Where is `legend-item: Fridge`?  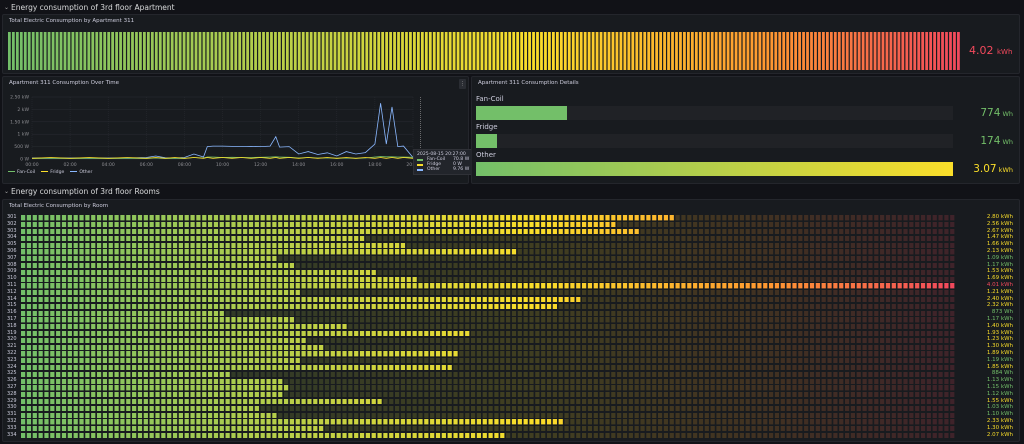
legend-item: Fridge is located at coordinates (52, 172).